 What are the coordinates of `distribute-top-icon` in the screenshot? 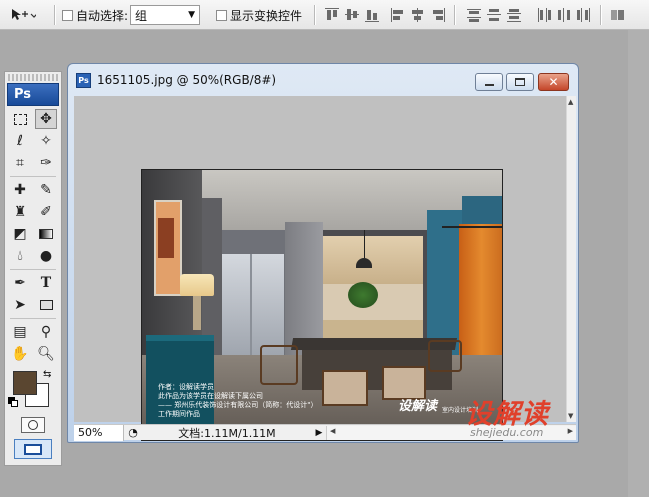 It's located at (474, 15).